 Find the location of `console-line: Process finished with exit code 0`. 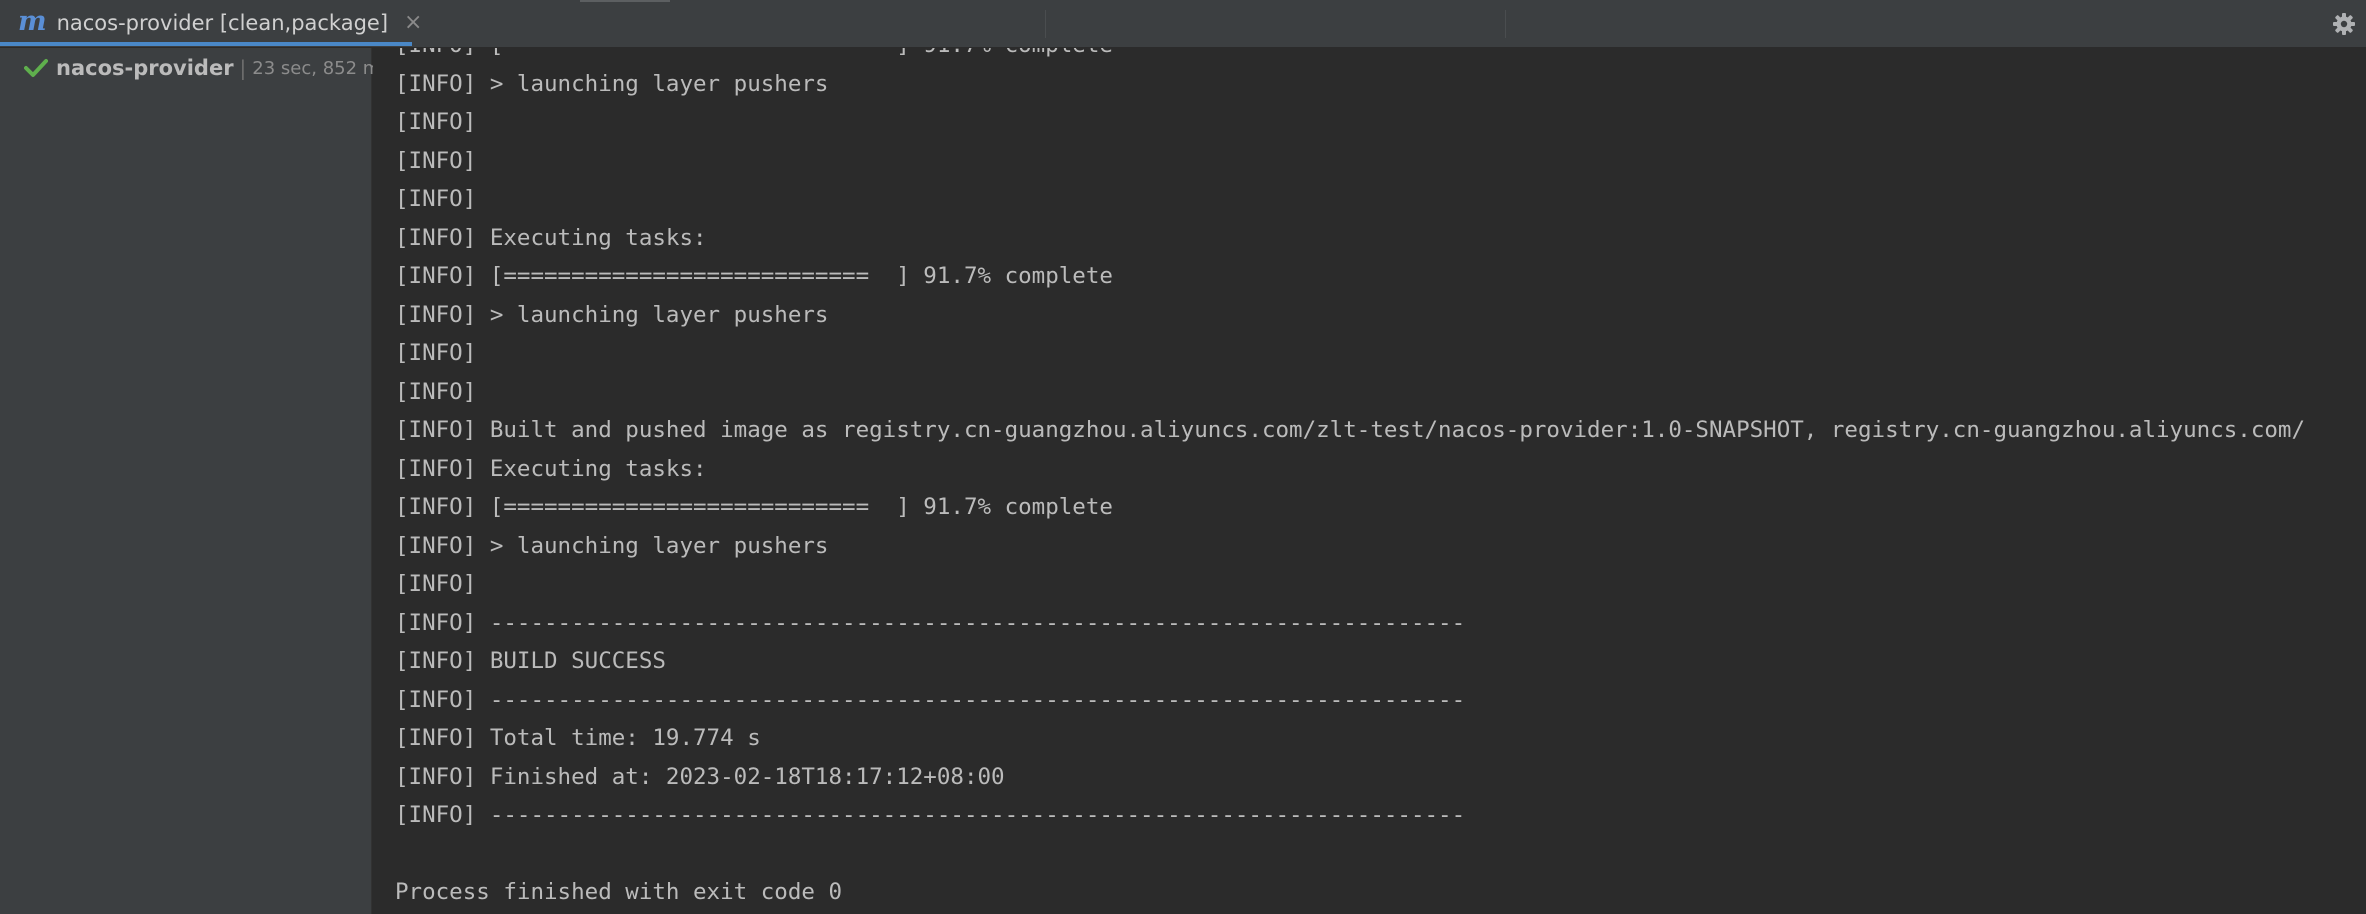

console-line: Process finished with exit code 0 is located at coordinates (619, 892).